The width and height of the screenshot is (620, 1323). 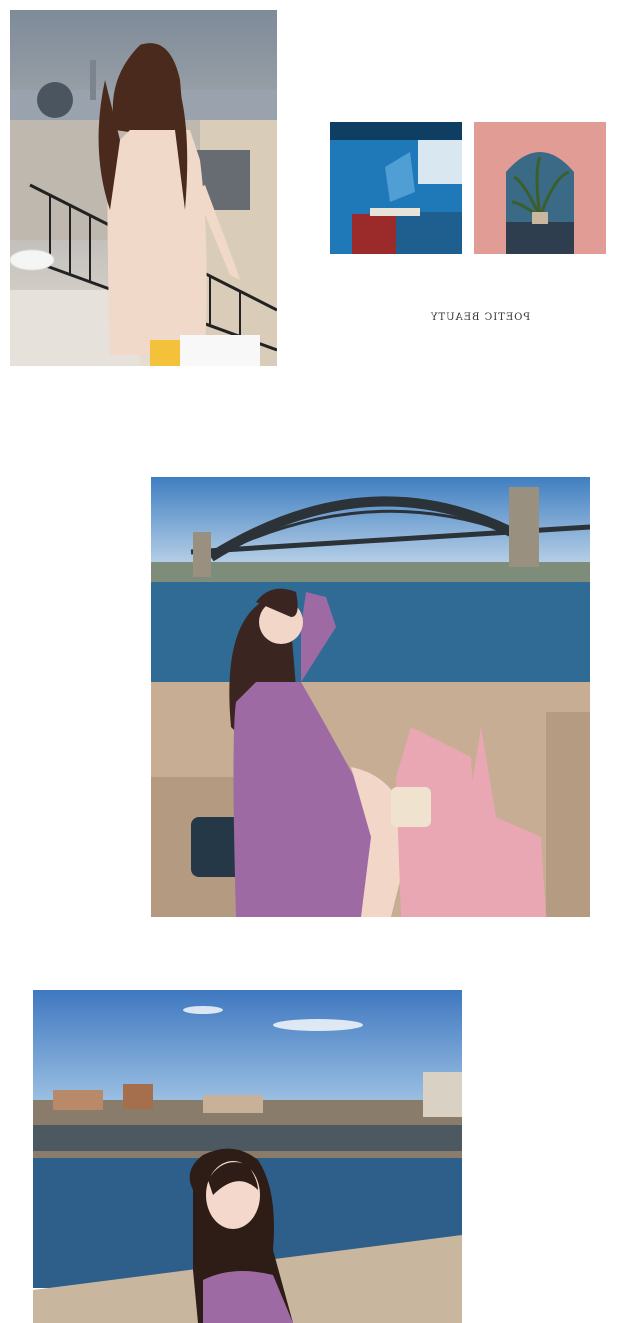 What do you see at coordinates (396, 188) in the screenshot?
I see `blue-room-thumbnail` at bounding box center [396, 188].